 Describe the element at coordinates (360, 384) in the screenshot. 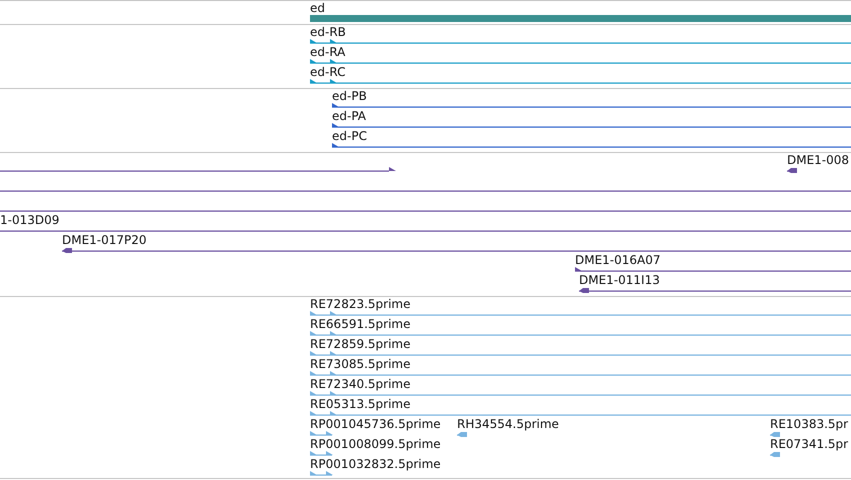

I see `feature-label: RE72340.5prime` at that location.